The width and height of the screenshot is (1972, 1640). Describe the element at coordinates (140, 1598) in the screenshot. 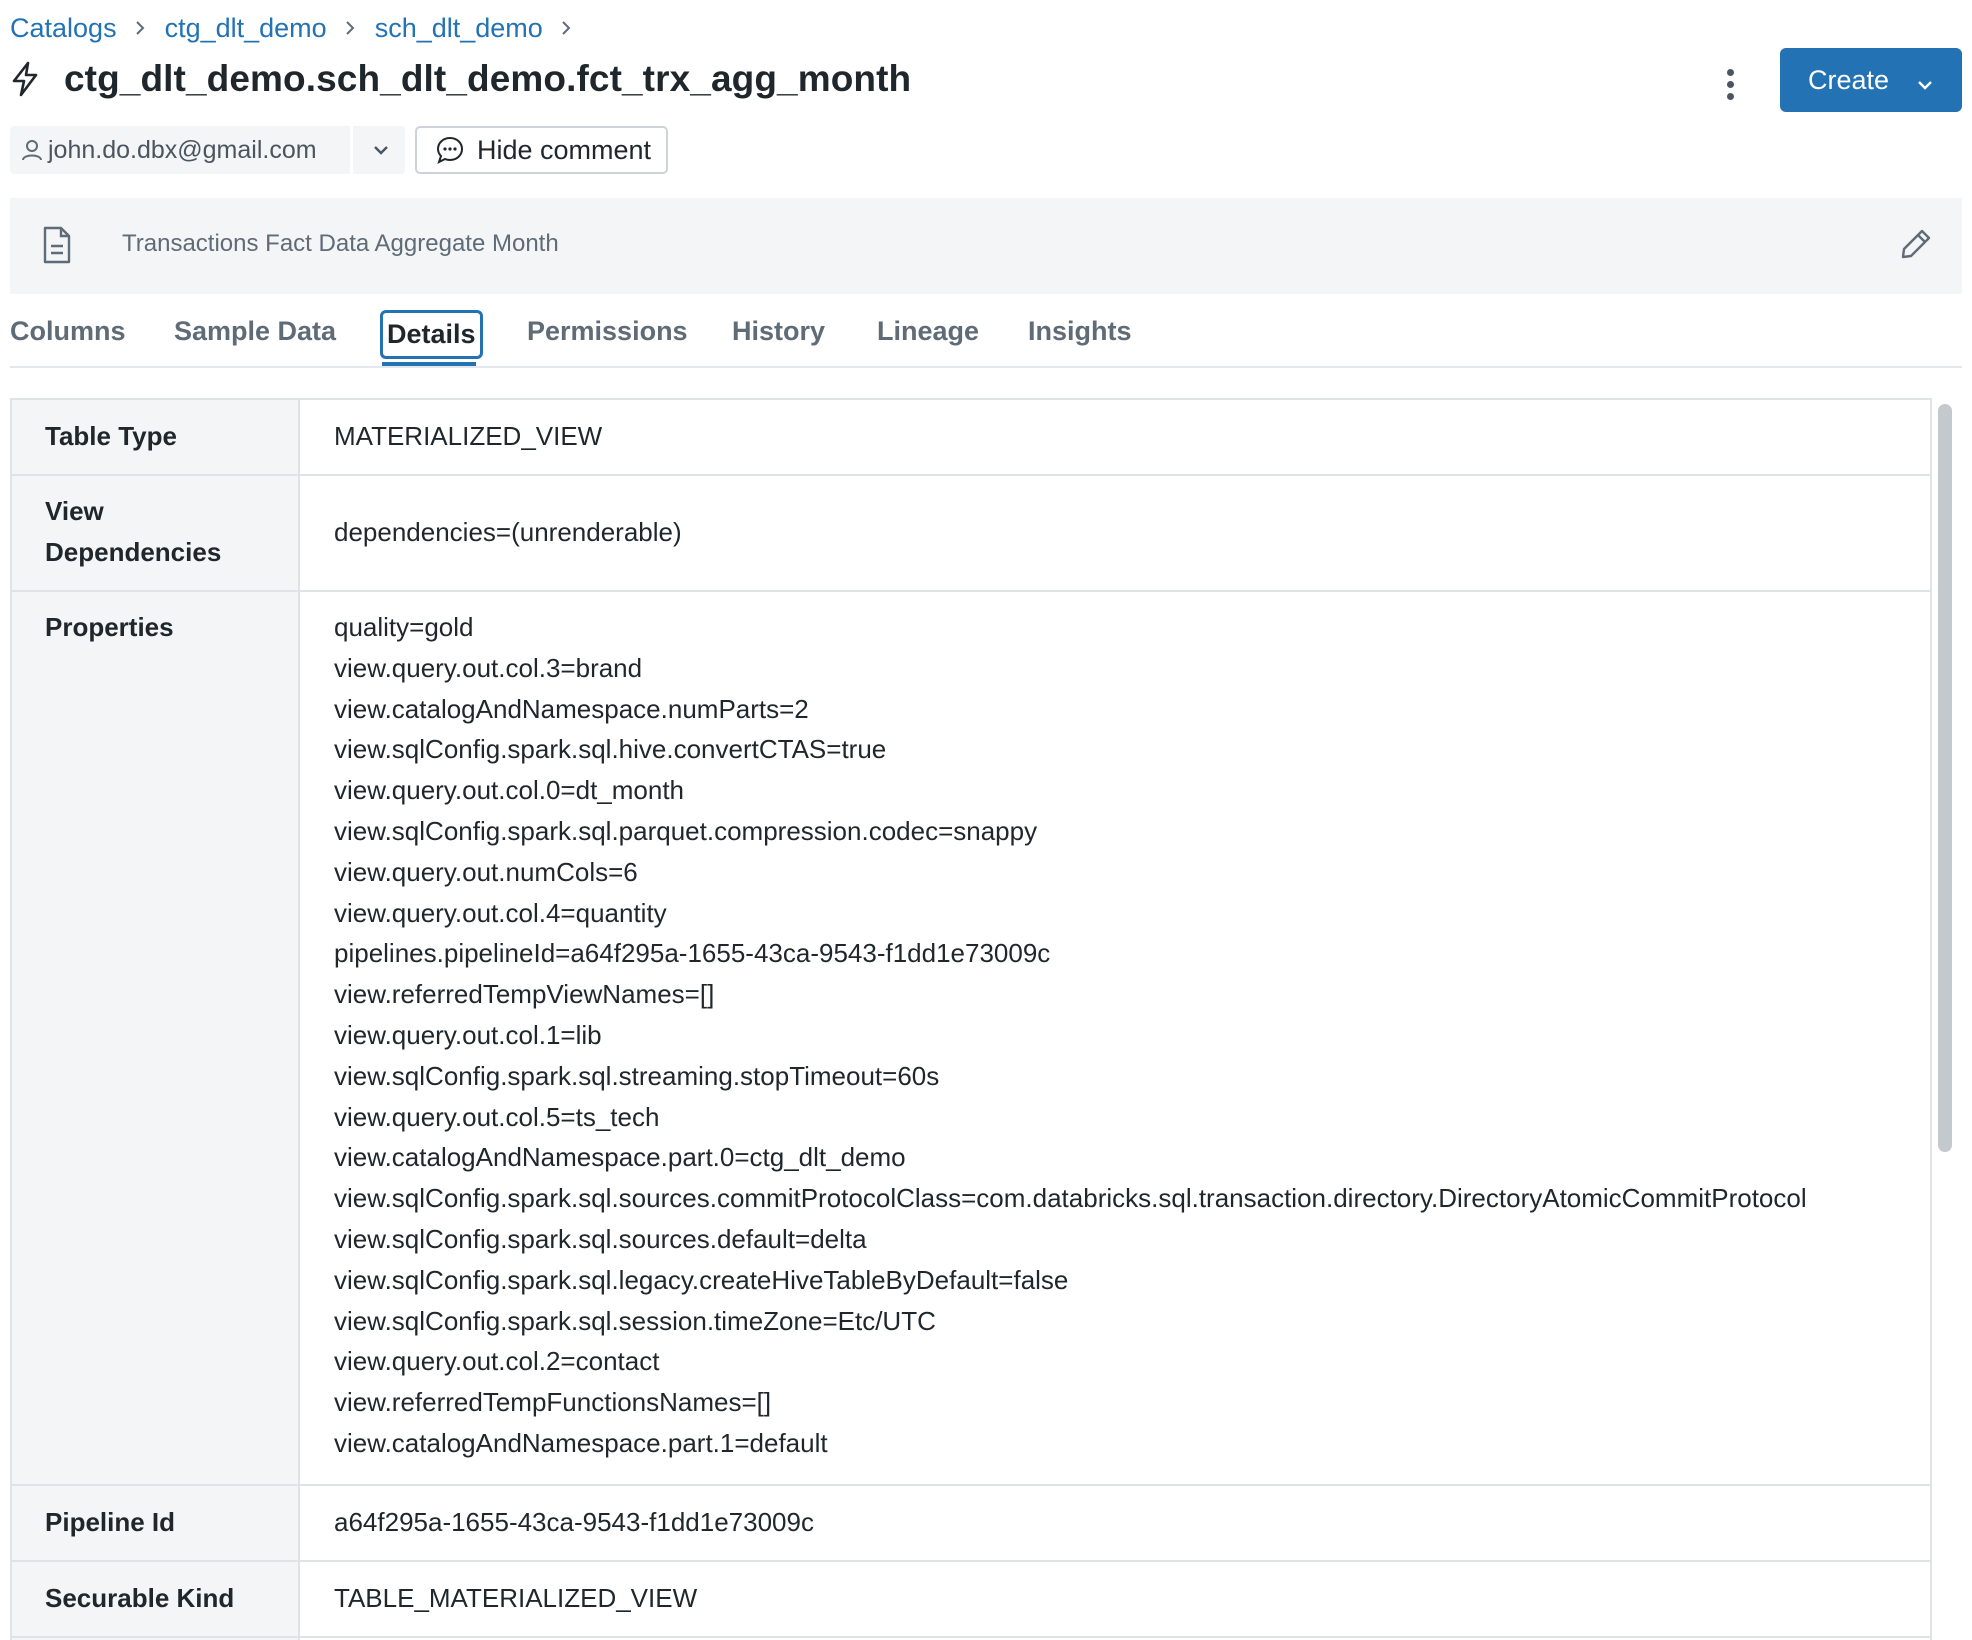

I see `row-key: Securable Kind` at that location.